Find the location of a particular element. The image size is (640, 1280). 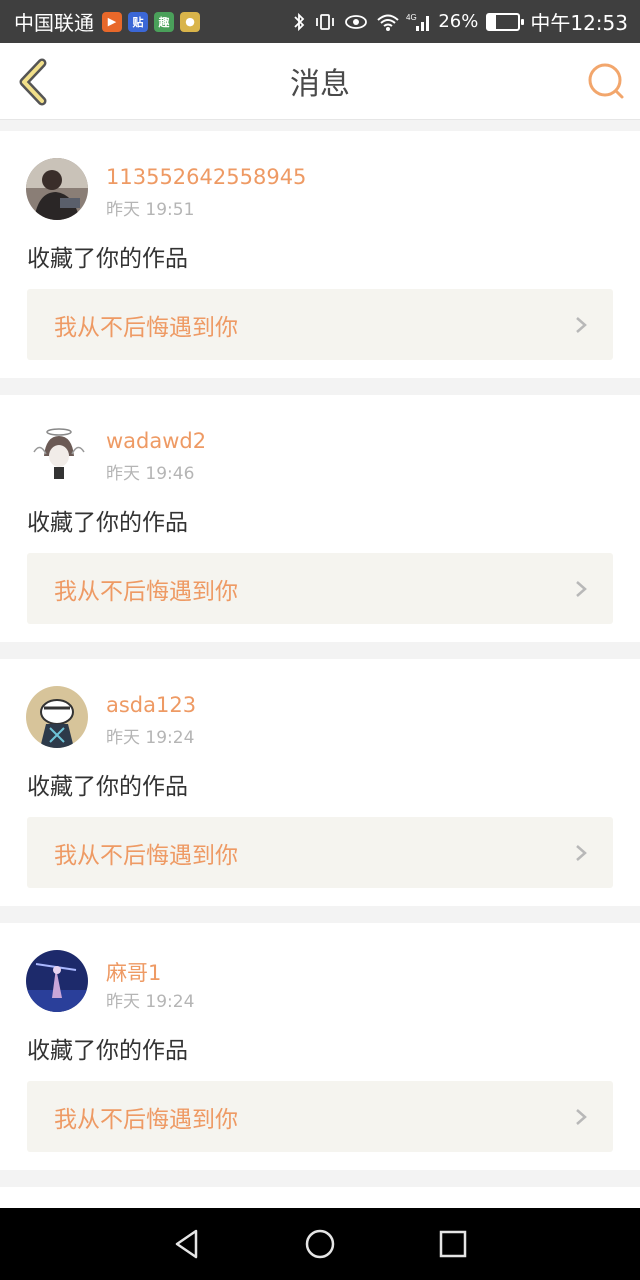

bluetooth-icon is located at coordinates (299, 21).